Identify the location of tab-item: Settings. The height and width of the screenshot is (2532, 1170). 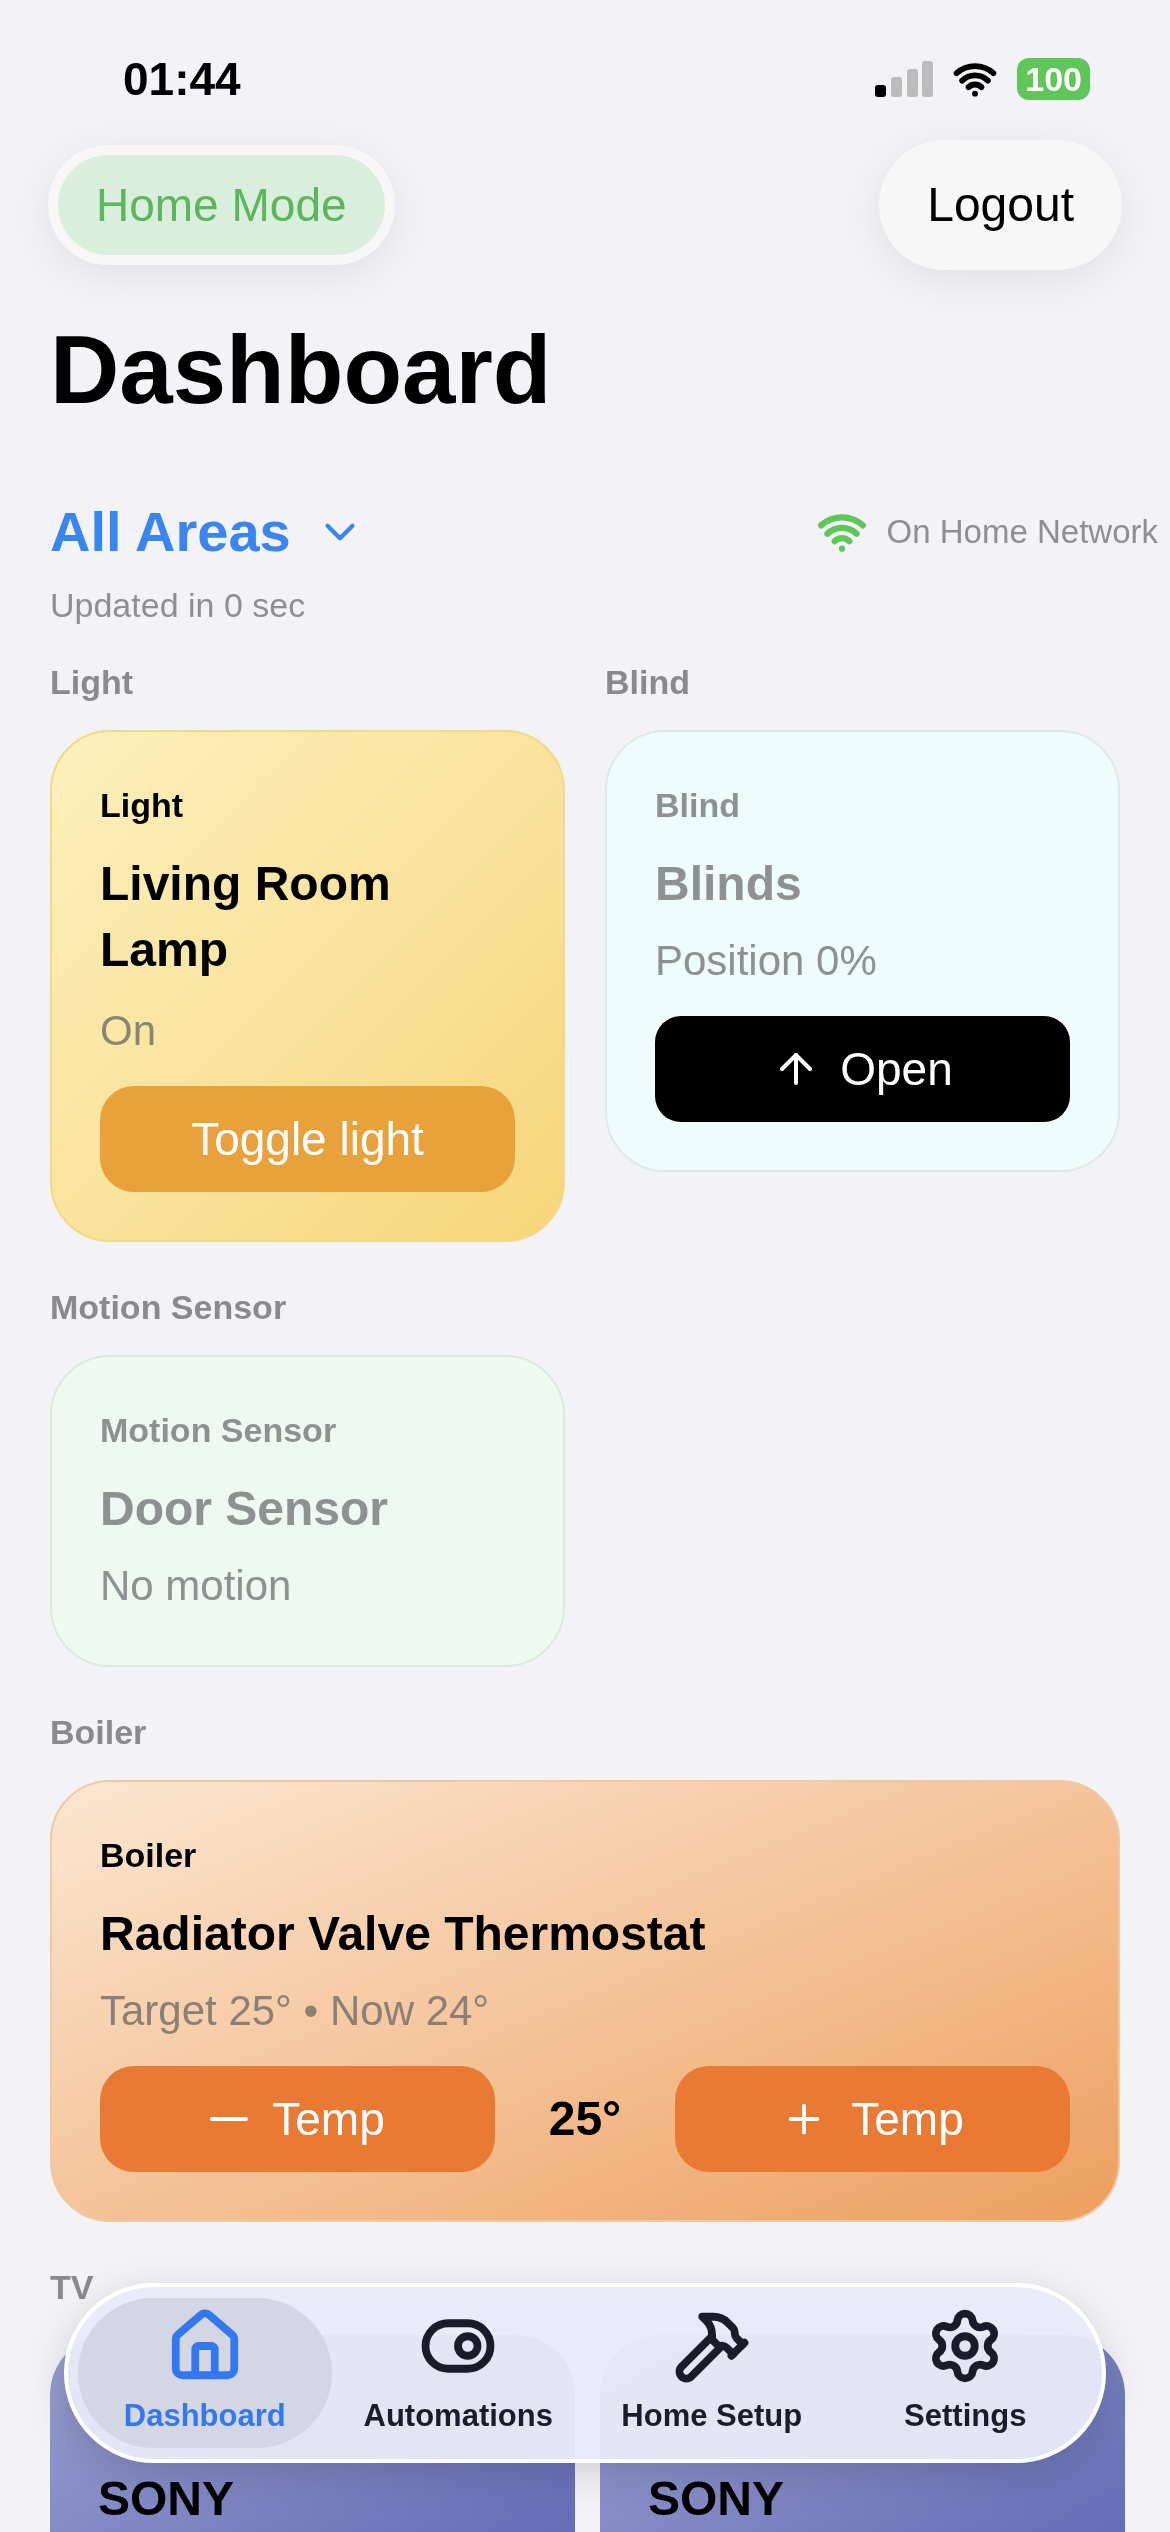
(965, 2373).